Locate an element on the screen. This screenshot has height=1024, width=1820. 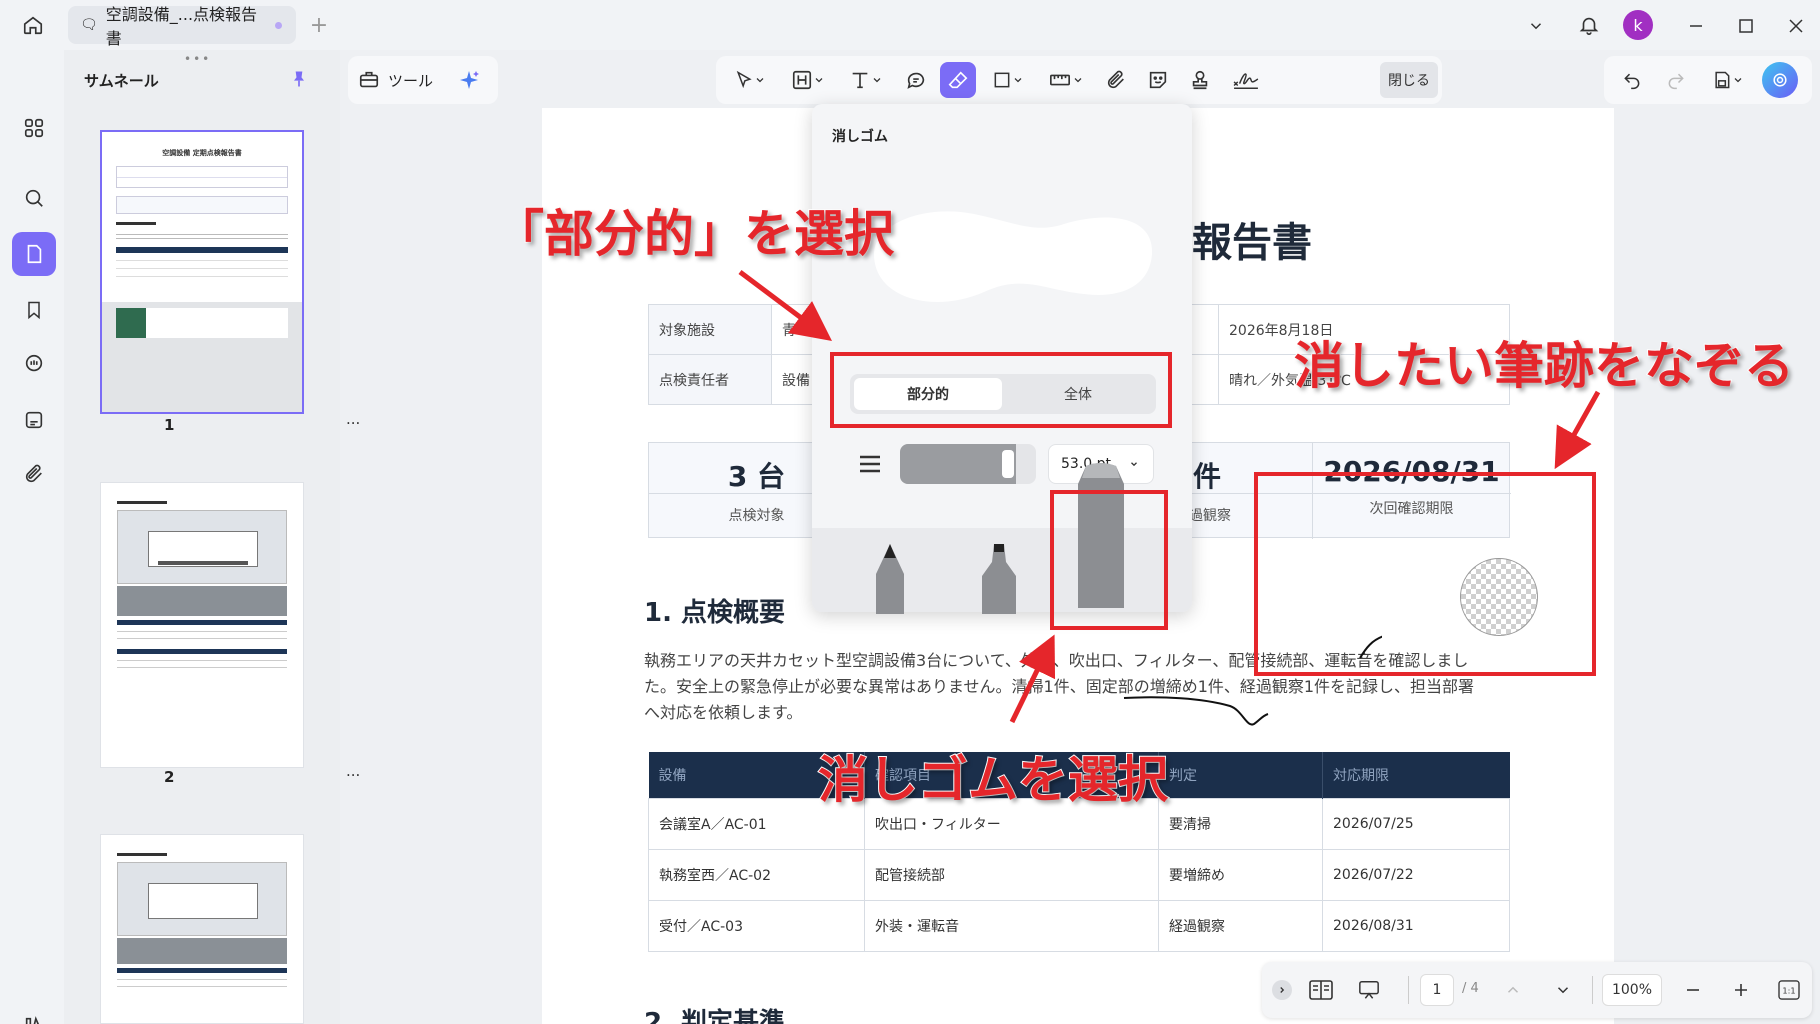
save-button is located at coordinates (1728, 80).